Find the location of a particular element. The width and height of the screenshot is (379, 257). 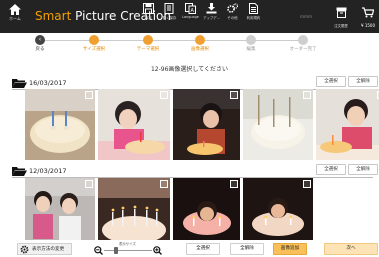

date-group-header: 12/03/2017 全選択 全解除 is located at coordinates (189, 171).